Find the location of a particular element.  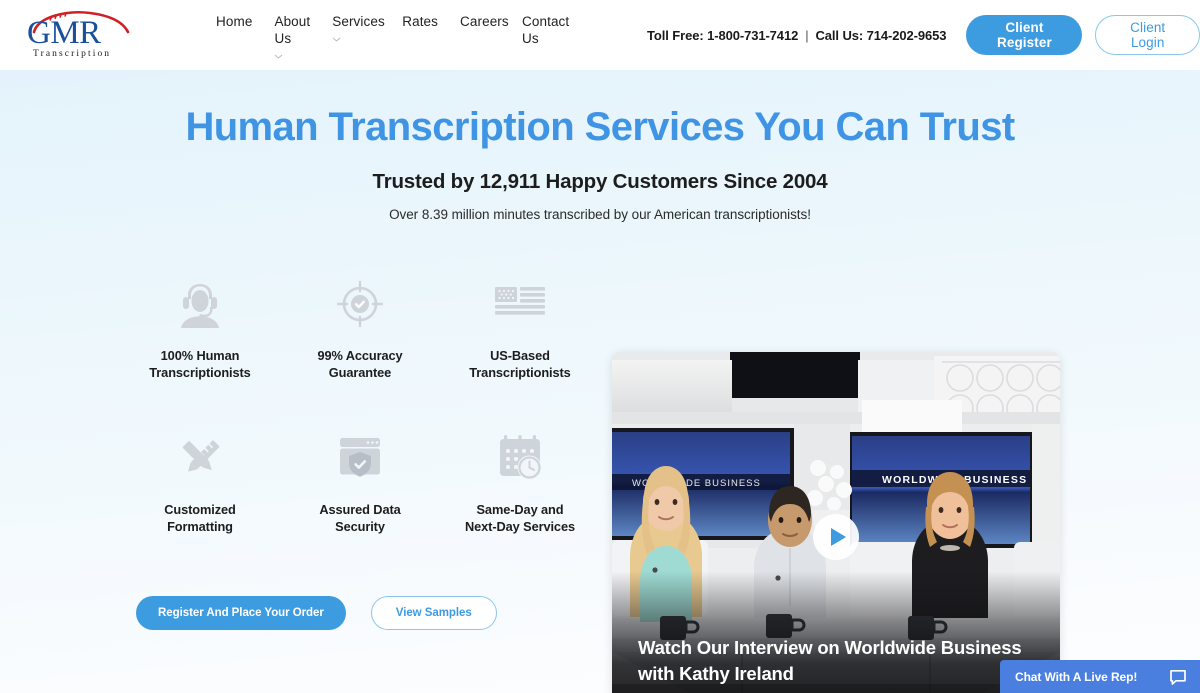

chat-bubble-icon is located at coordinates (1178, 677).